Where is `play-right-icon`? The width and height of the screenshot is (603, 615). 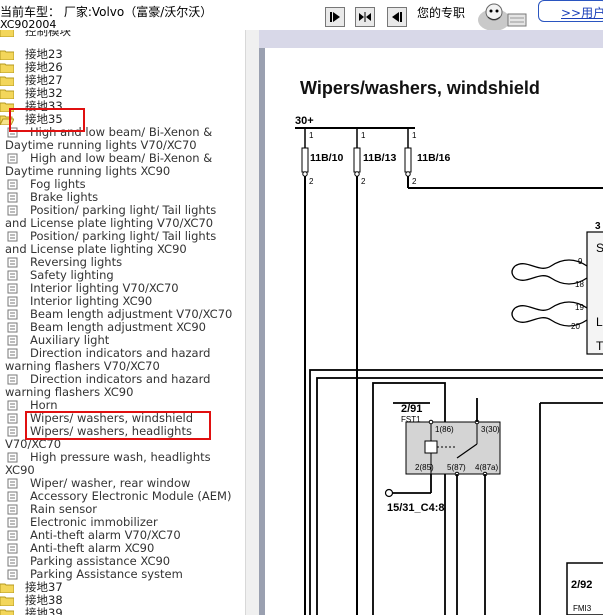
play-right-icon is located at coordinates (335, 17).